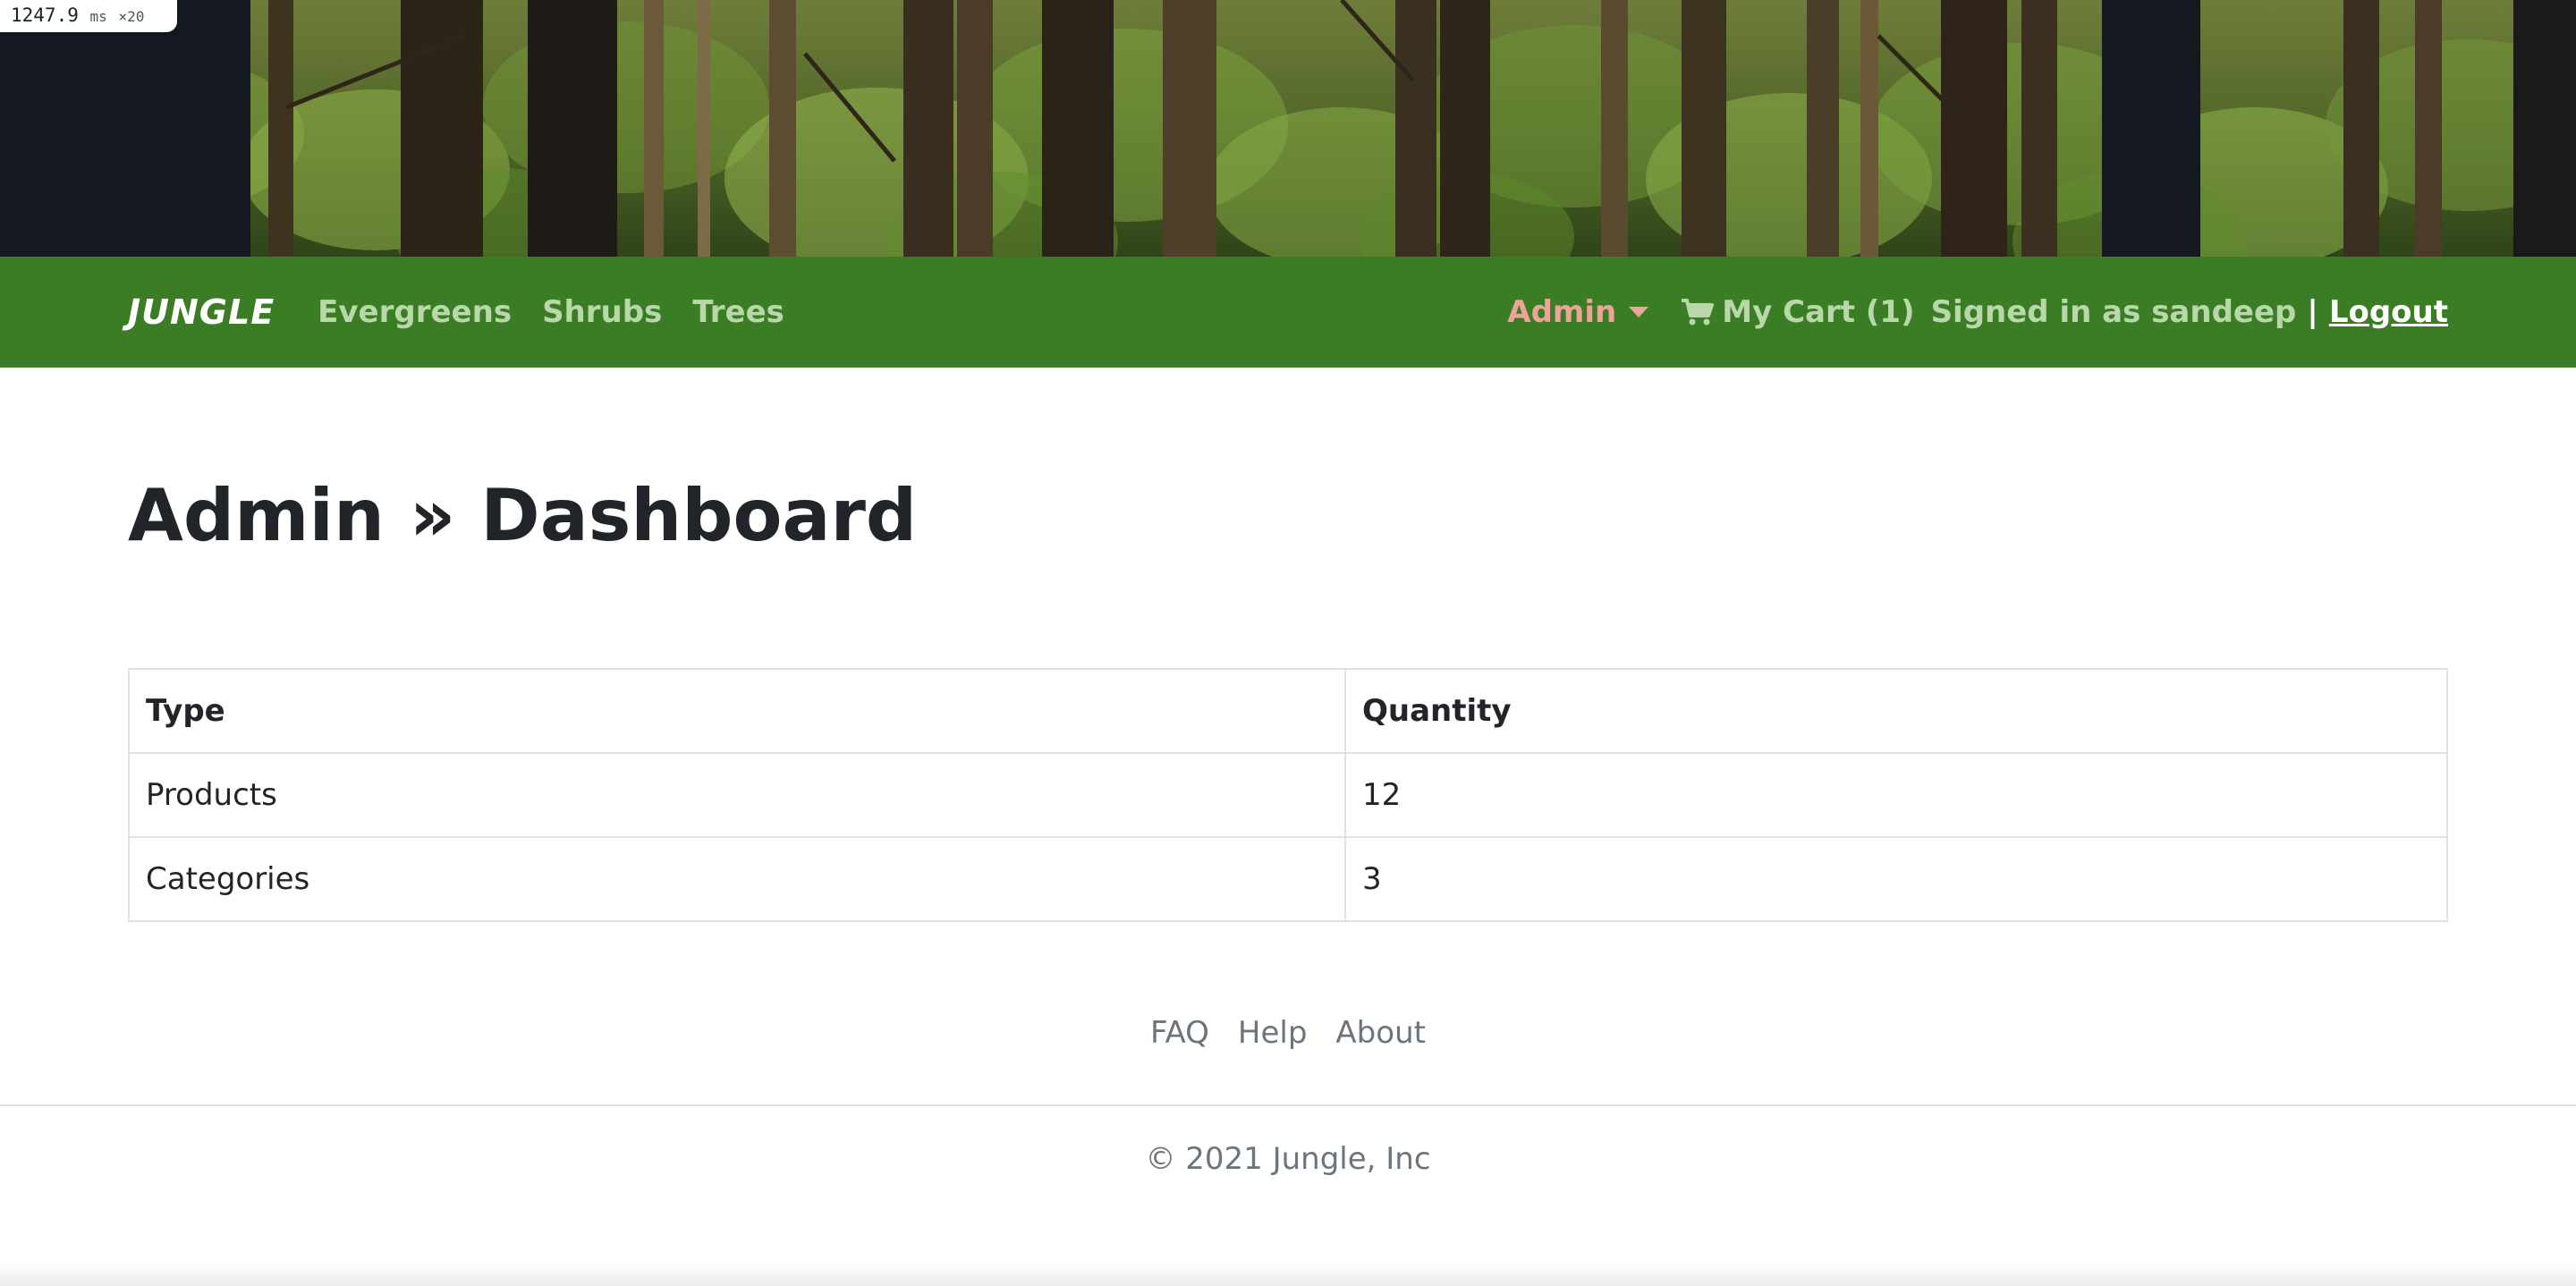 The image size is (2576, 1286). Describe the element at coordinates (1288, 1274) in the screenshot. I see `bottom-shadow` at that location.